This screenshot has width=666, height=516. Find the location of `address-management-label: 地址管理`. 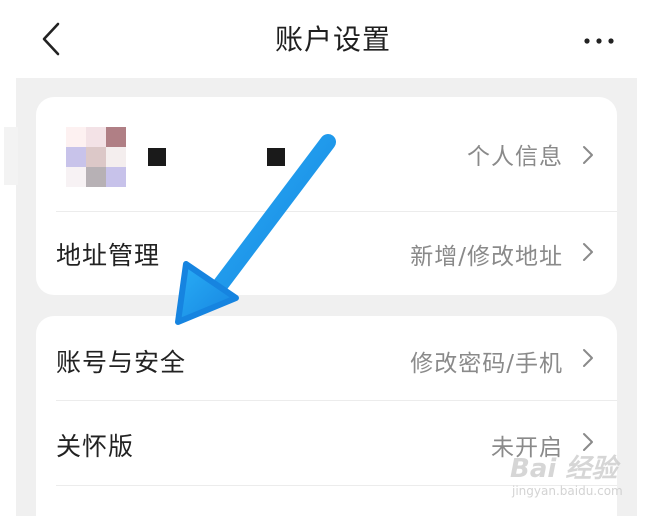

address-management-label: 地址管理 is located at coordinates (108, 255).